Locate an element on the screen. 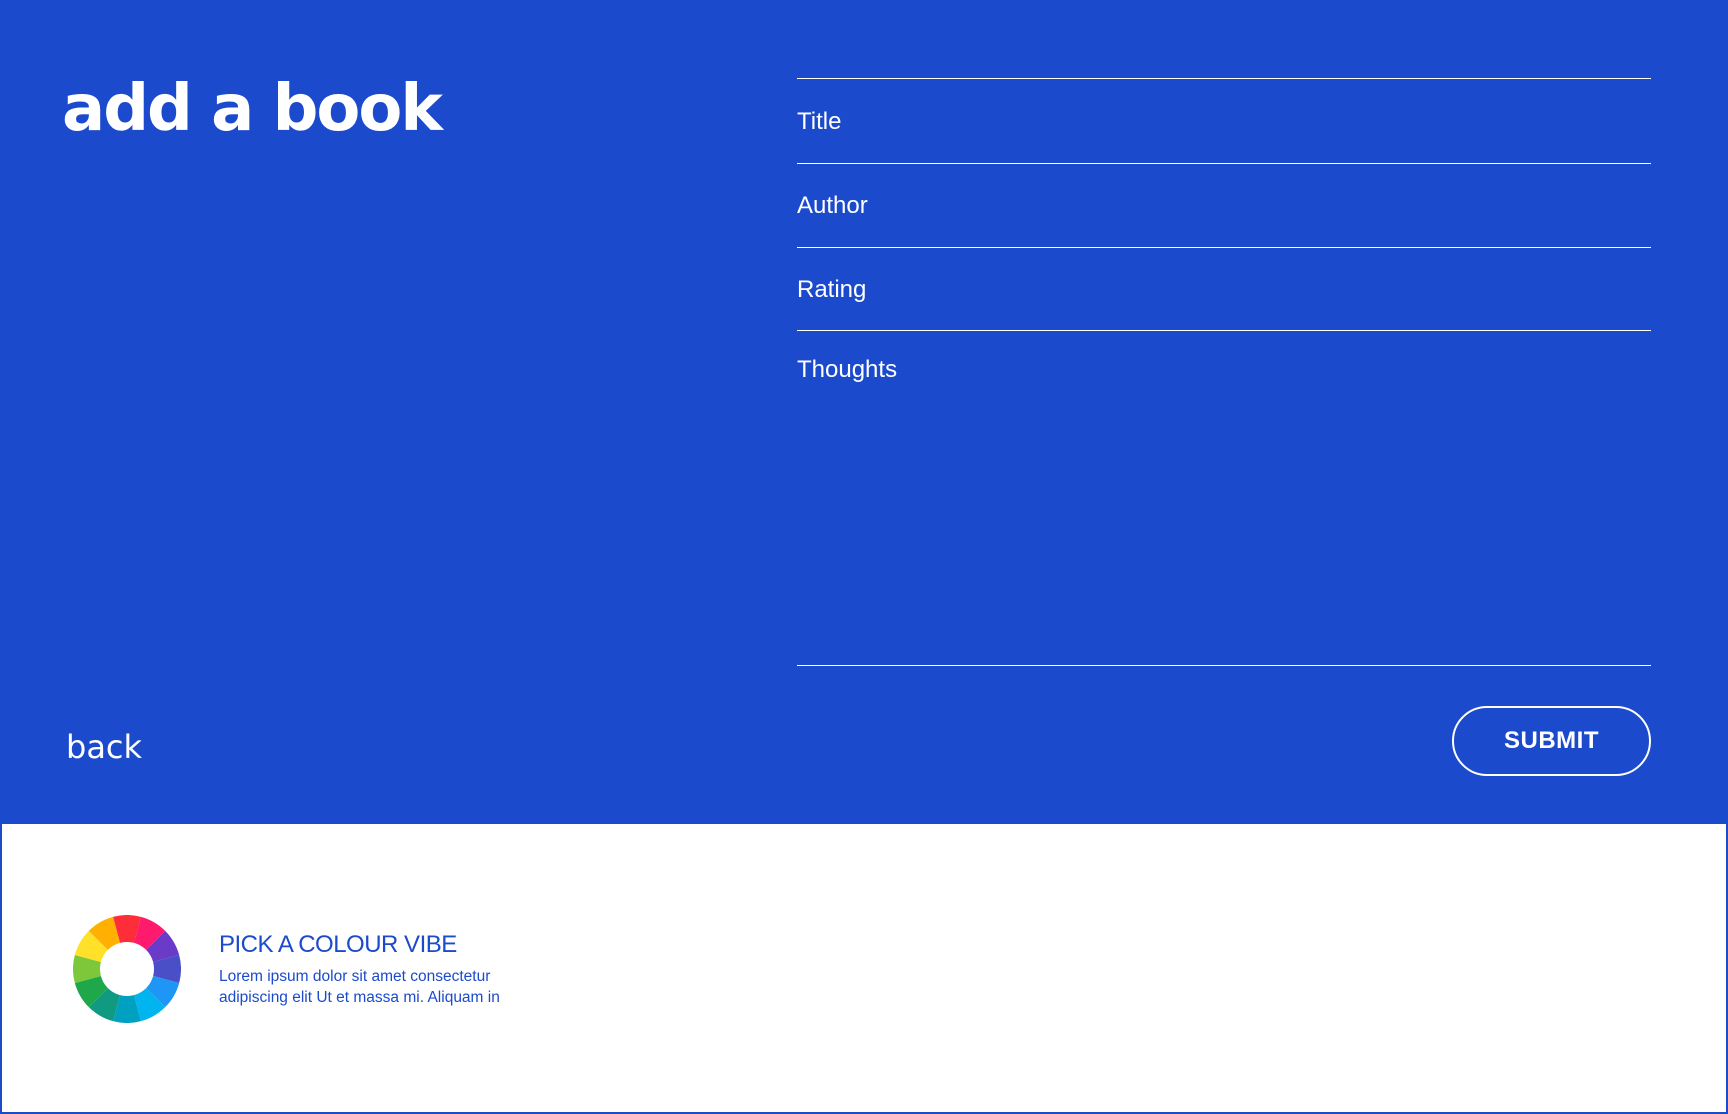 This screenshot has height=1114, width=1728. title-field is located at coordinates (1224, 121).